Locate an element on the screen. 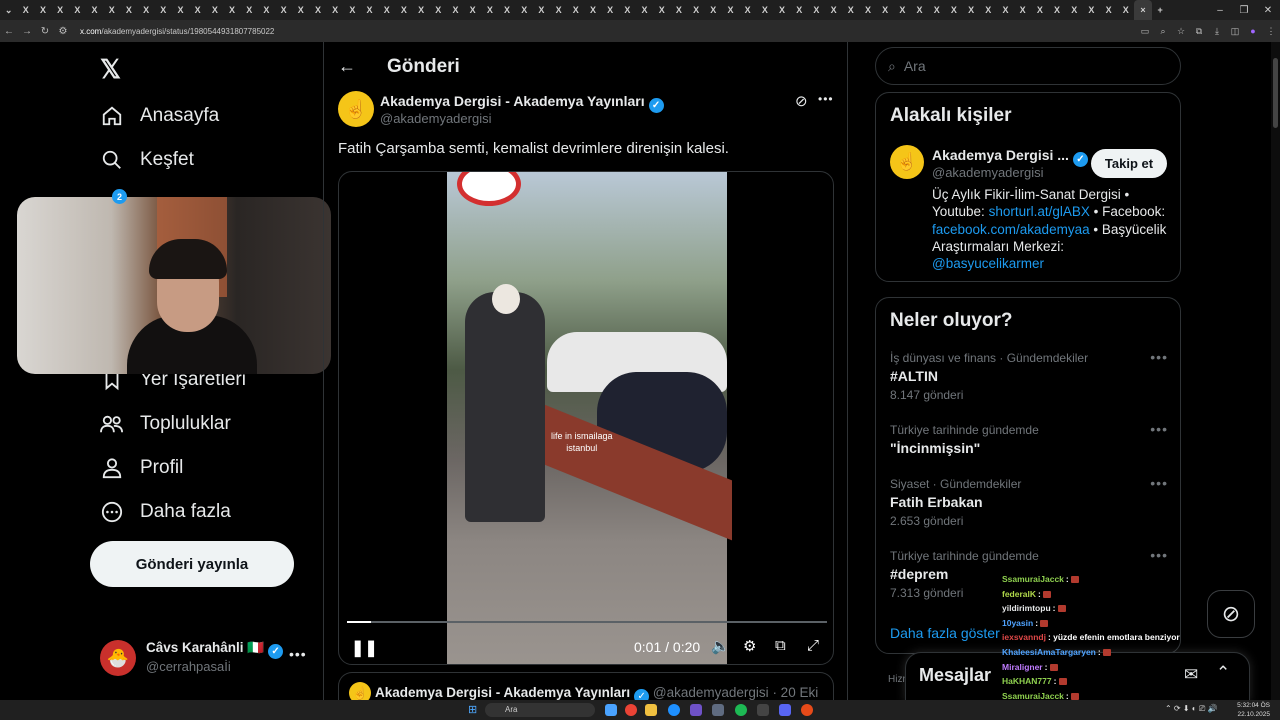  person-avatar: ☝ is located at coordinates (907, 162).